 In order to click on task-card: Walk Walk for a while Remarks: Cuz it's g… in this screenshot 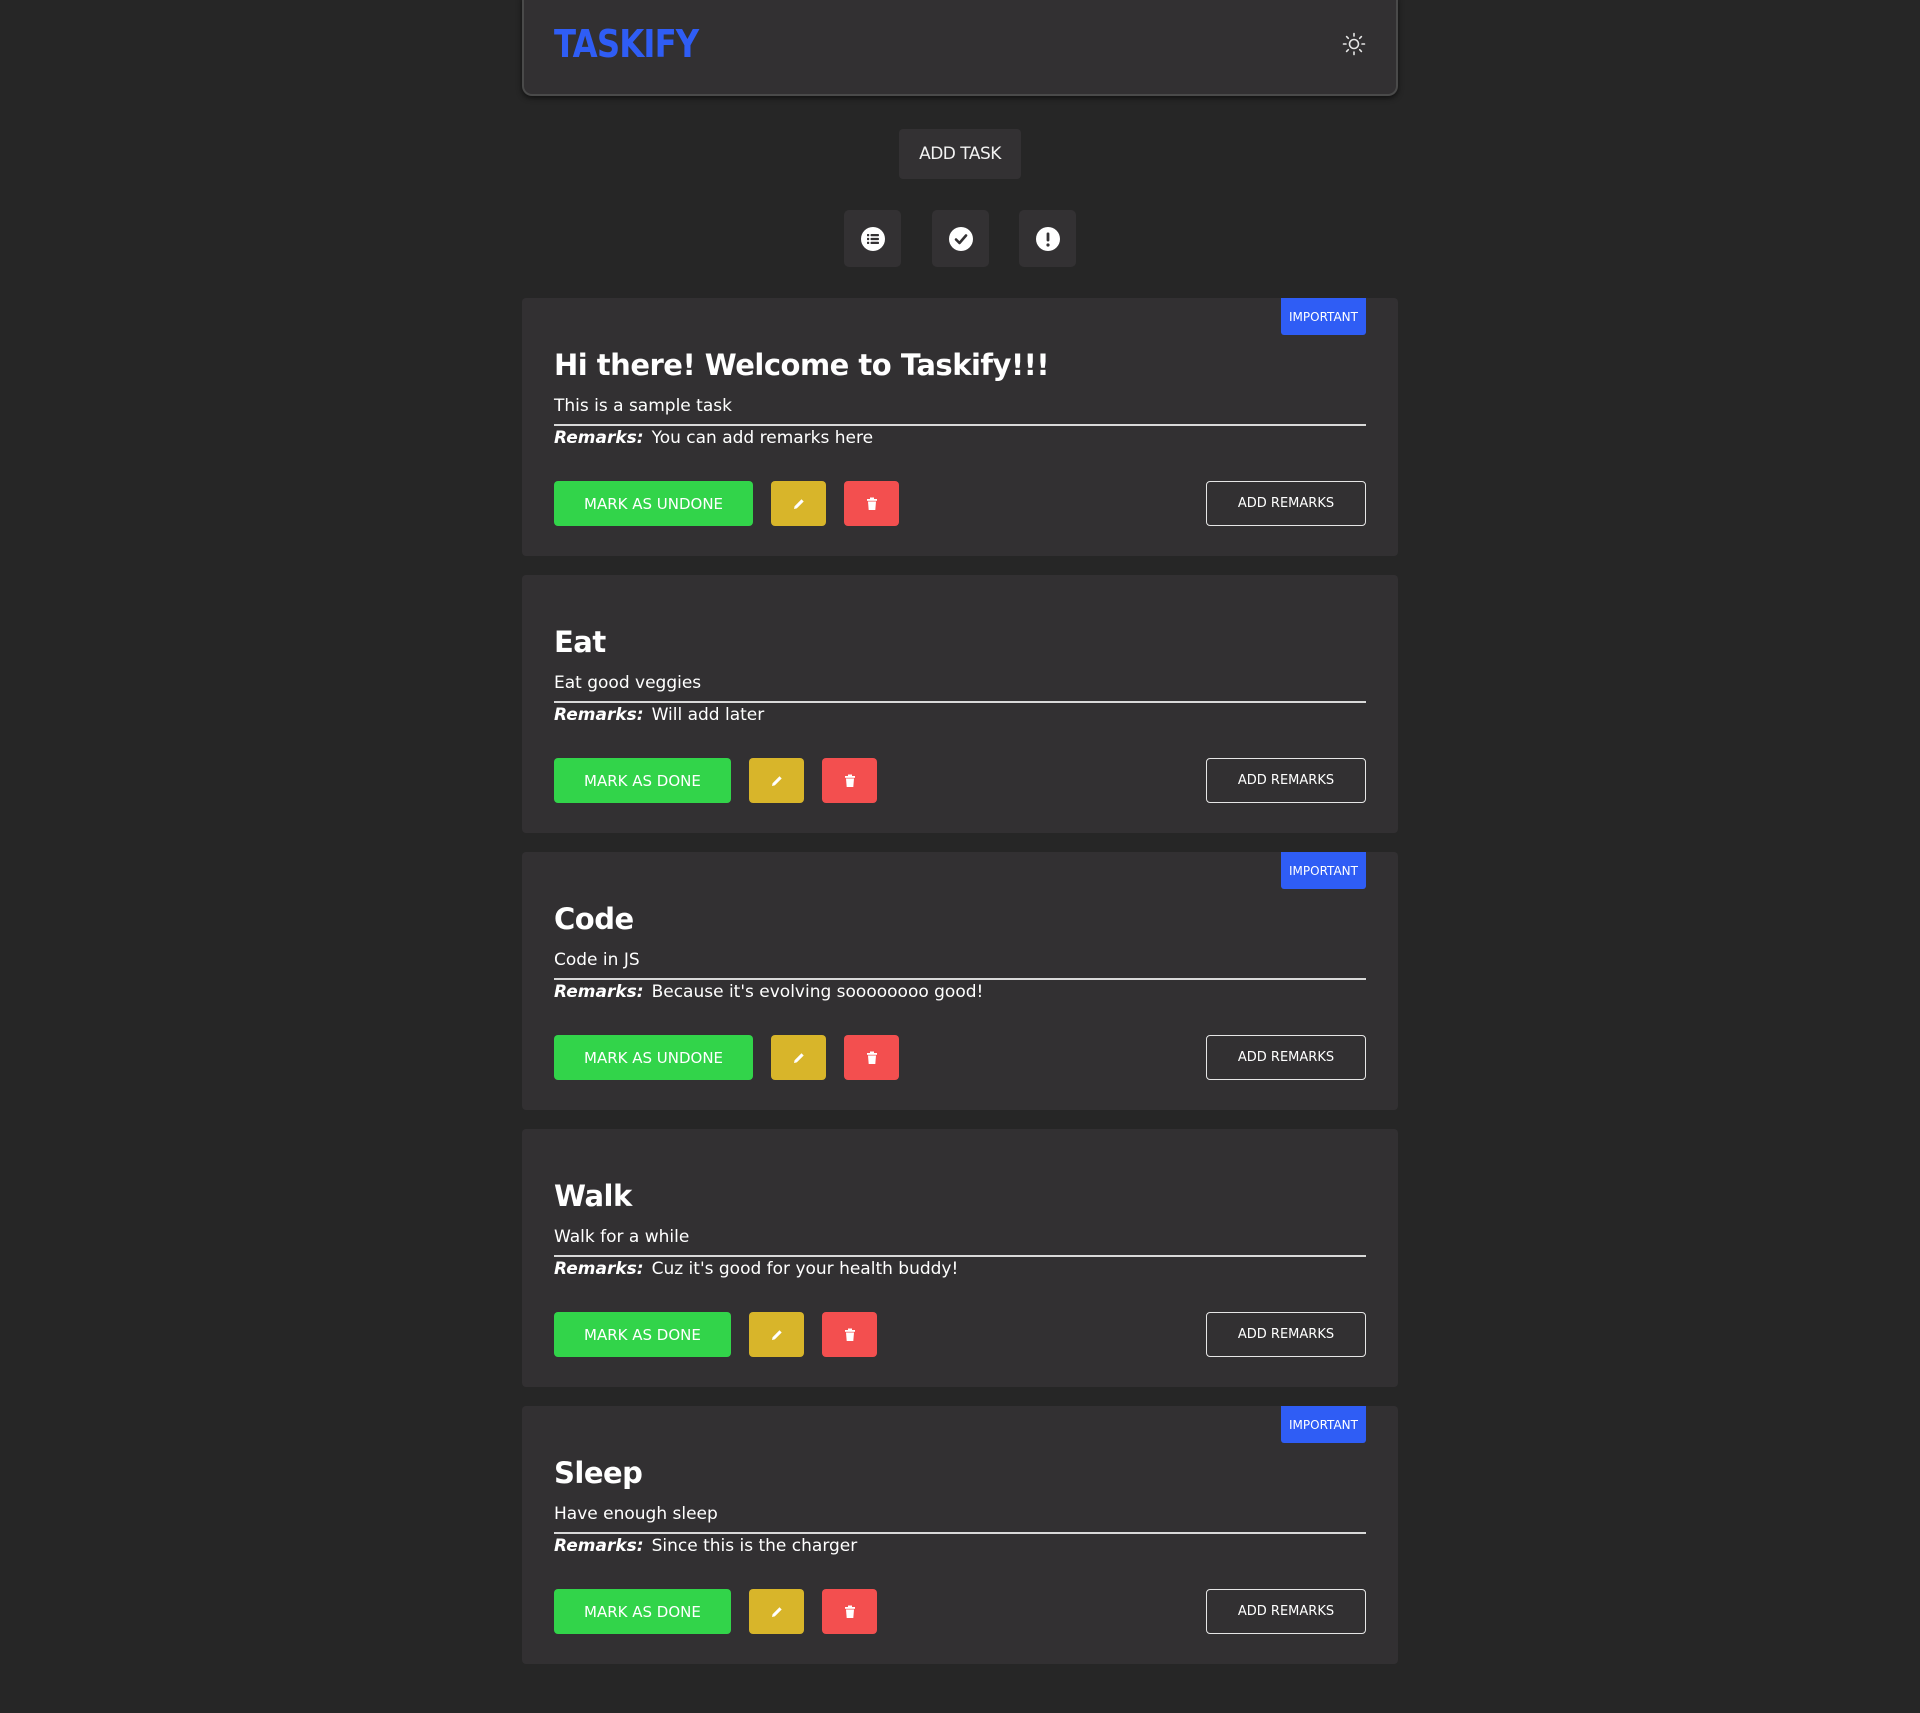, I will do `click(960, 1258)`.